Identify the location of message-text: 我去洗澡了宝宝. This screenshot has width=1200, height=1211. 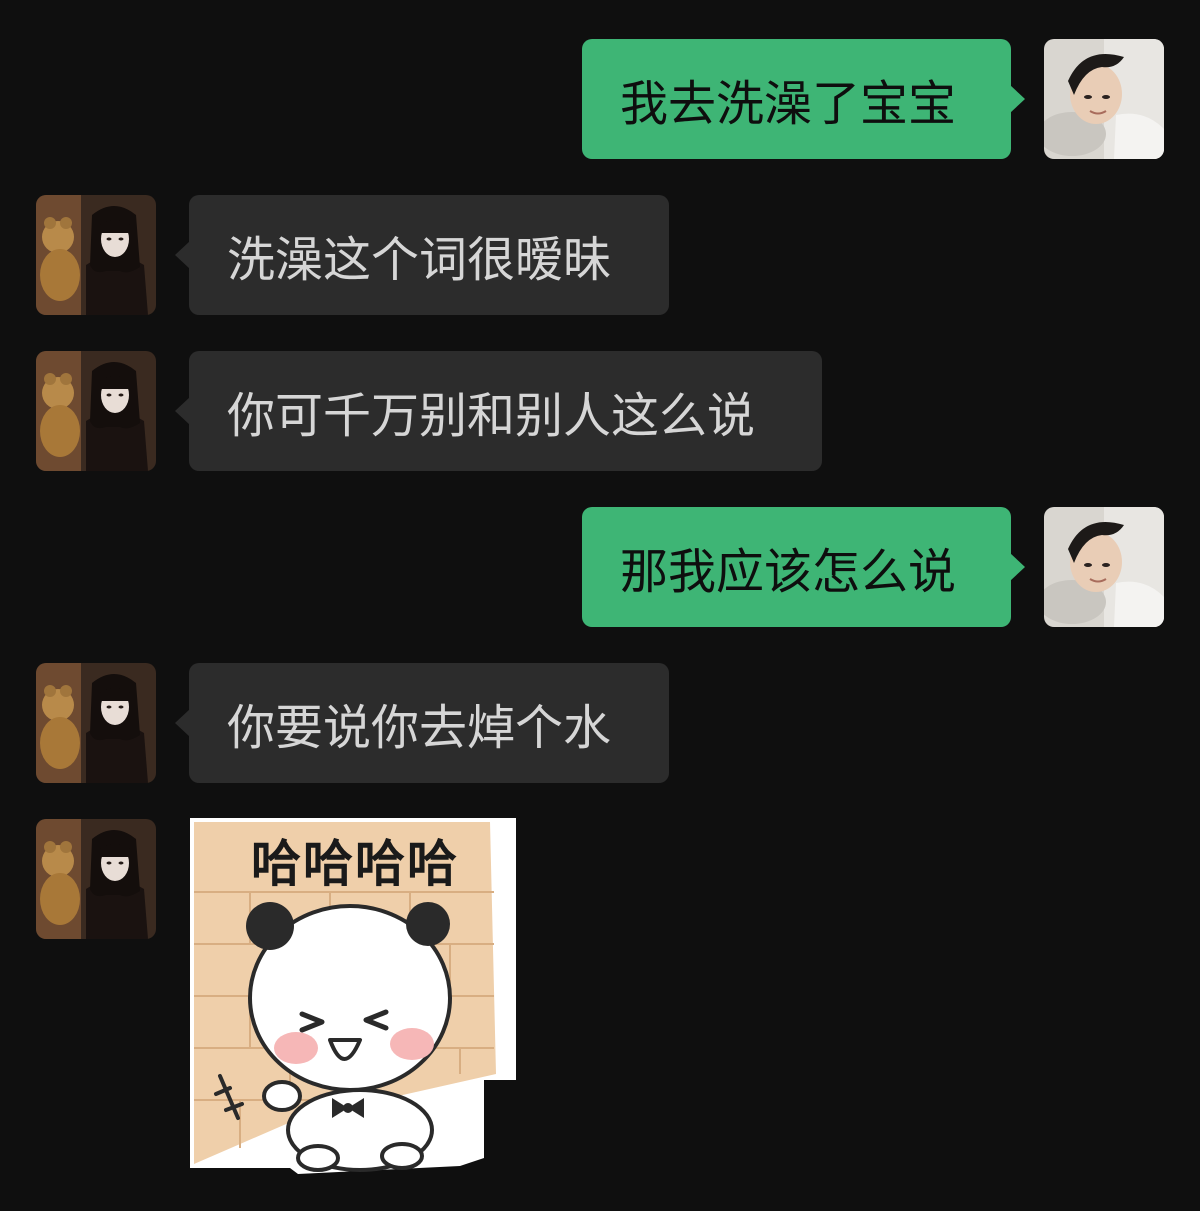
(788, 104).